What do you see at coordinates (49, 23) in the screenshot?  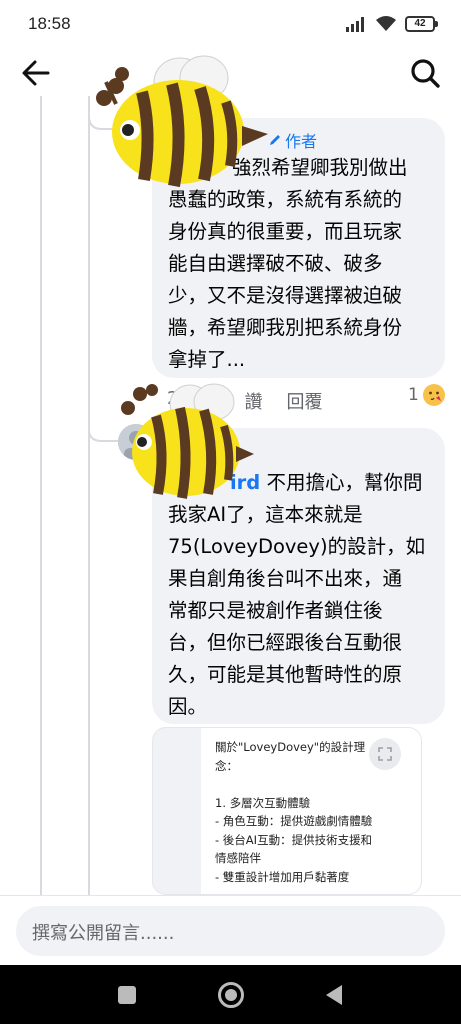 I see `status-time: 18:58` at bounding box center [49, 23].